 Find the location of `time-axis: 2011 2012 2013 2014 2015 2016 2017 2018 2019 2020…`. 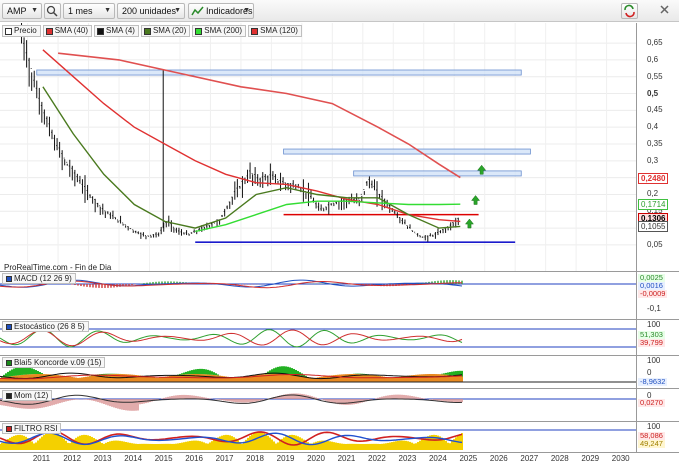

time-axis: 2011 2012 2013 2014 2015 2016 2017 2018 2019 2020… is located at coordinates (339, 458).